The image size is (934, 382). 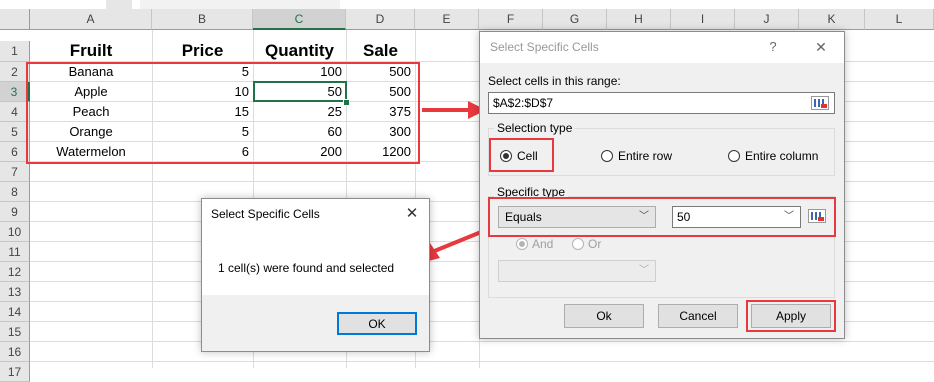 I want to click on range-picker-icon, so click(x=820, y=103).